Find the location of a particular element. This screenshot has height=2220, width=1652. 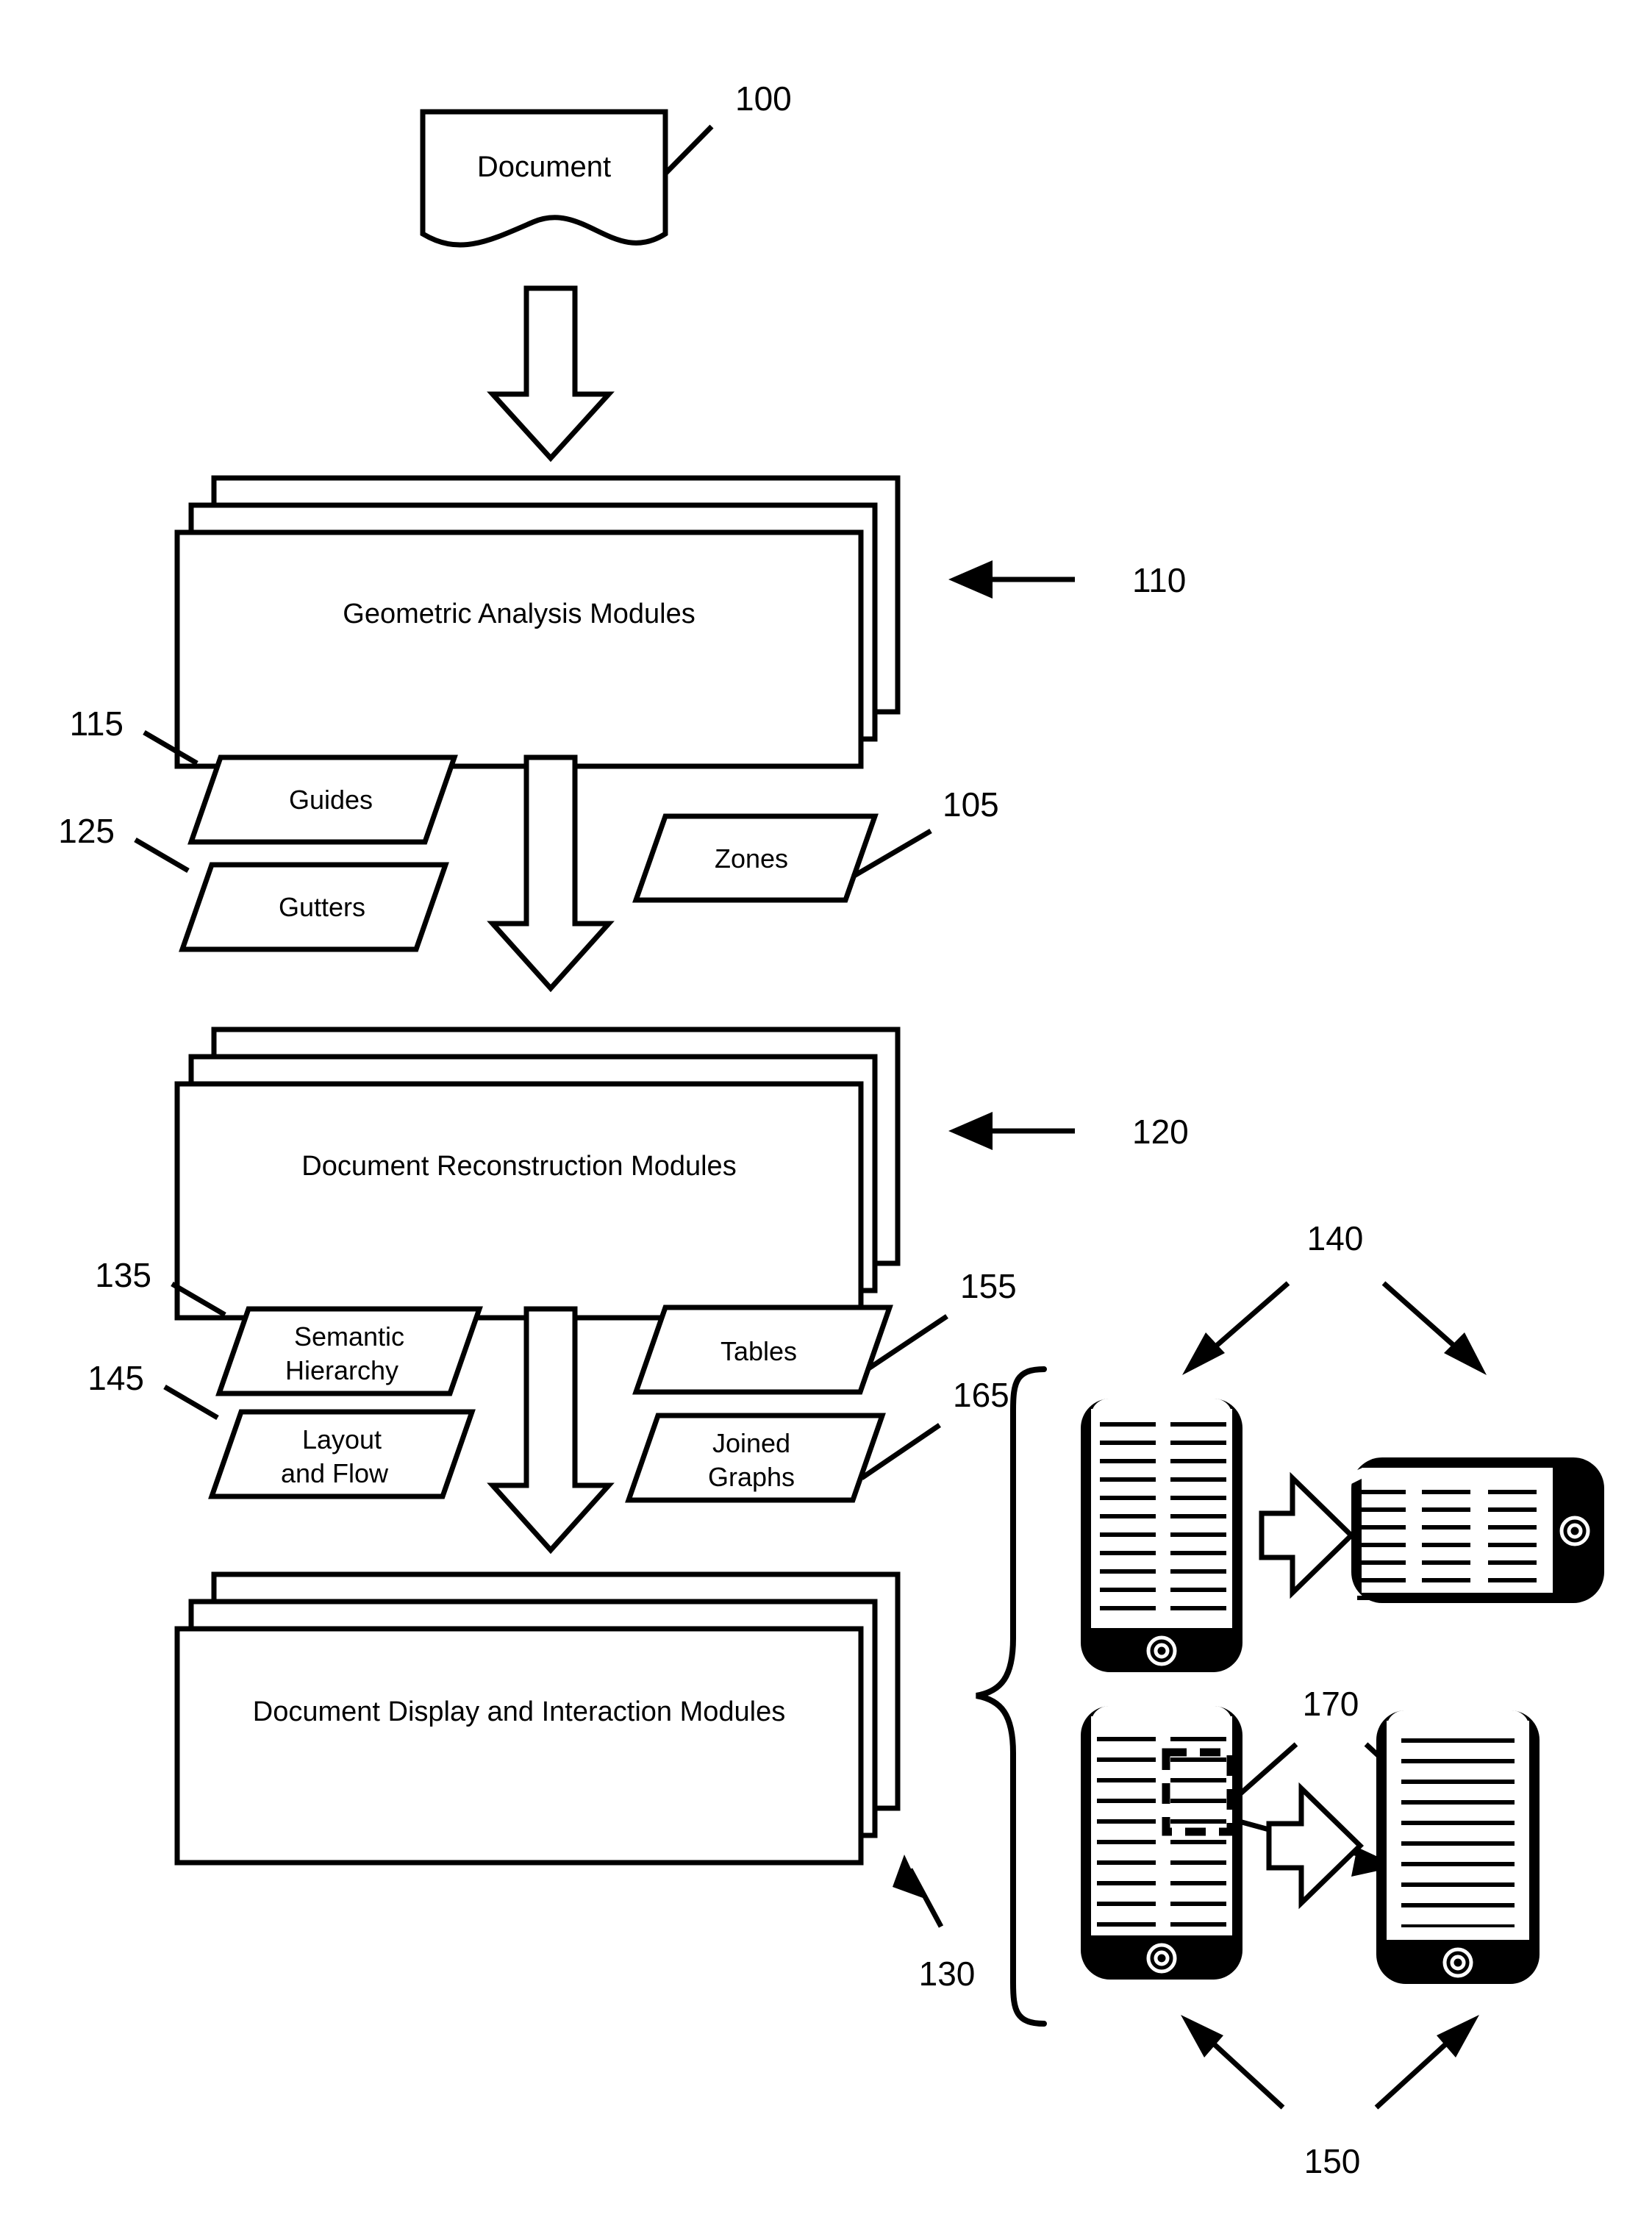

ref-170: 170 is located at coordinates (1331, 1704).